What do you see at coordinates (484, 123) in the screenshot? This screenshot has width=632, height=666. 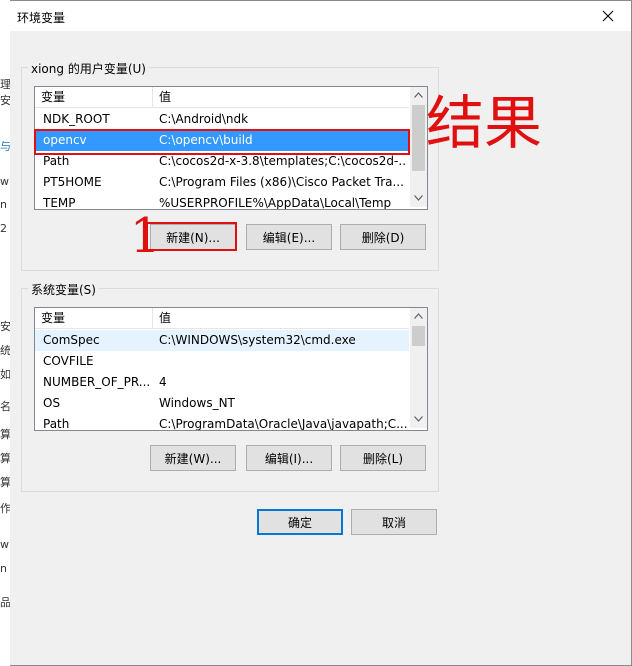 I see `annotation-result-label: 结果` at bounding box center [484, 123].